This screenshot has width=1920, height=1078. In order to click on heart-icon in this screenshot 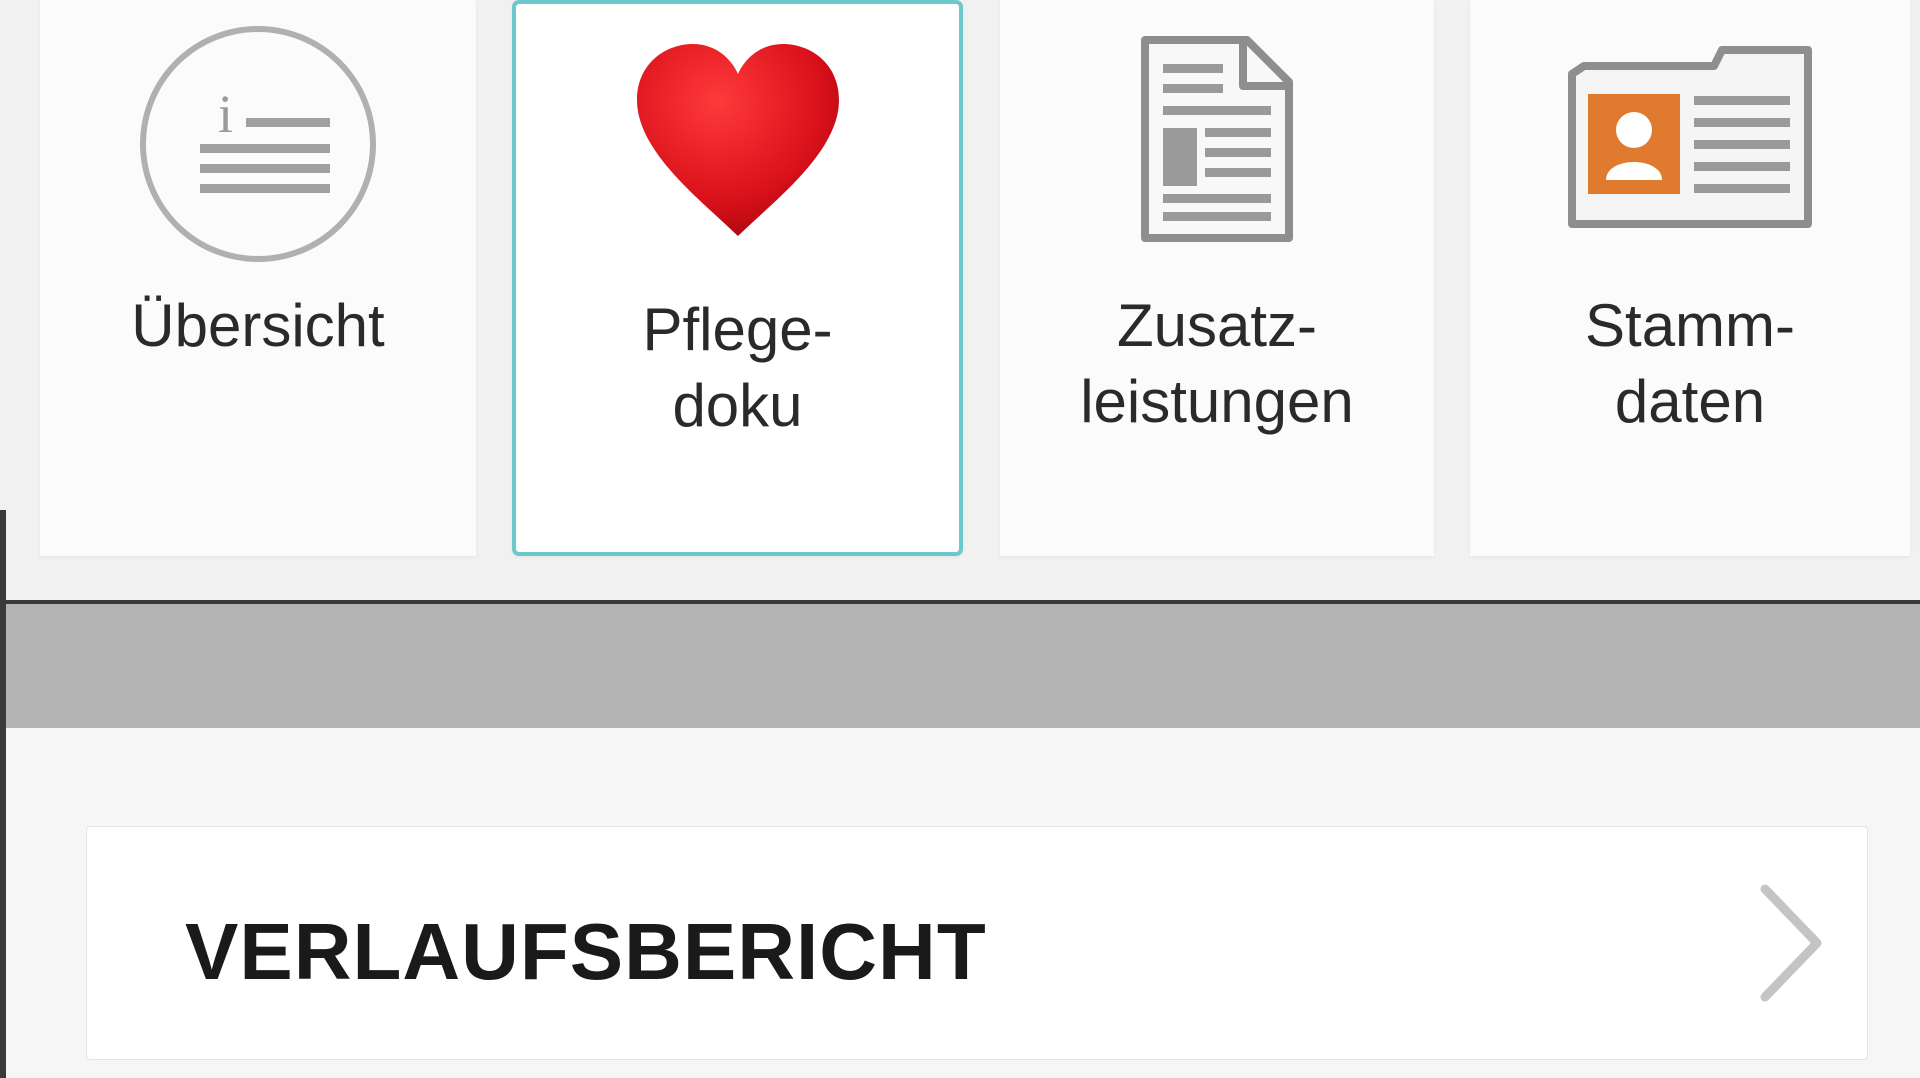, I will do `click(738, 142)`.